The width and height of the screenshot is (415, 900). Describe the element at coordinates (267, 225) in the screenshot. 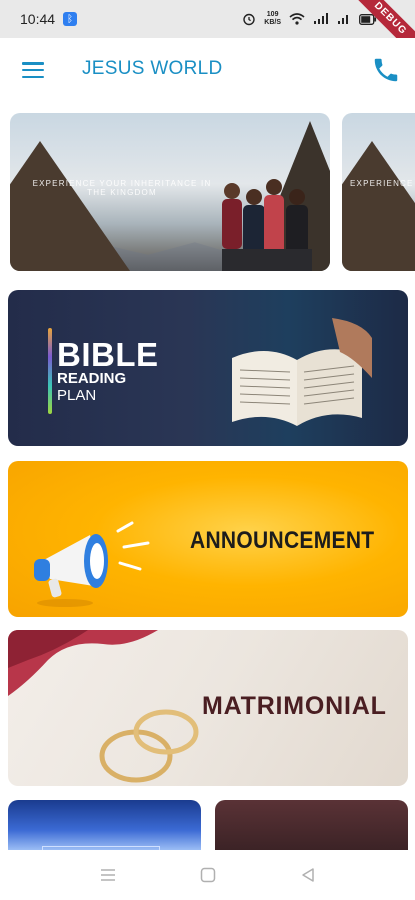

I see `family-photo` at that location.